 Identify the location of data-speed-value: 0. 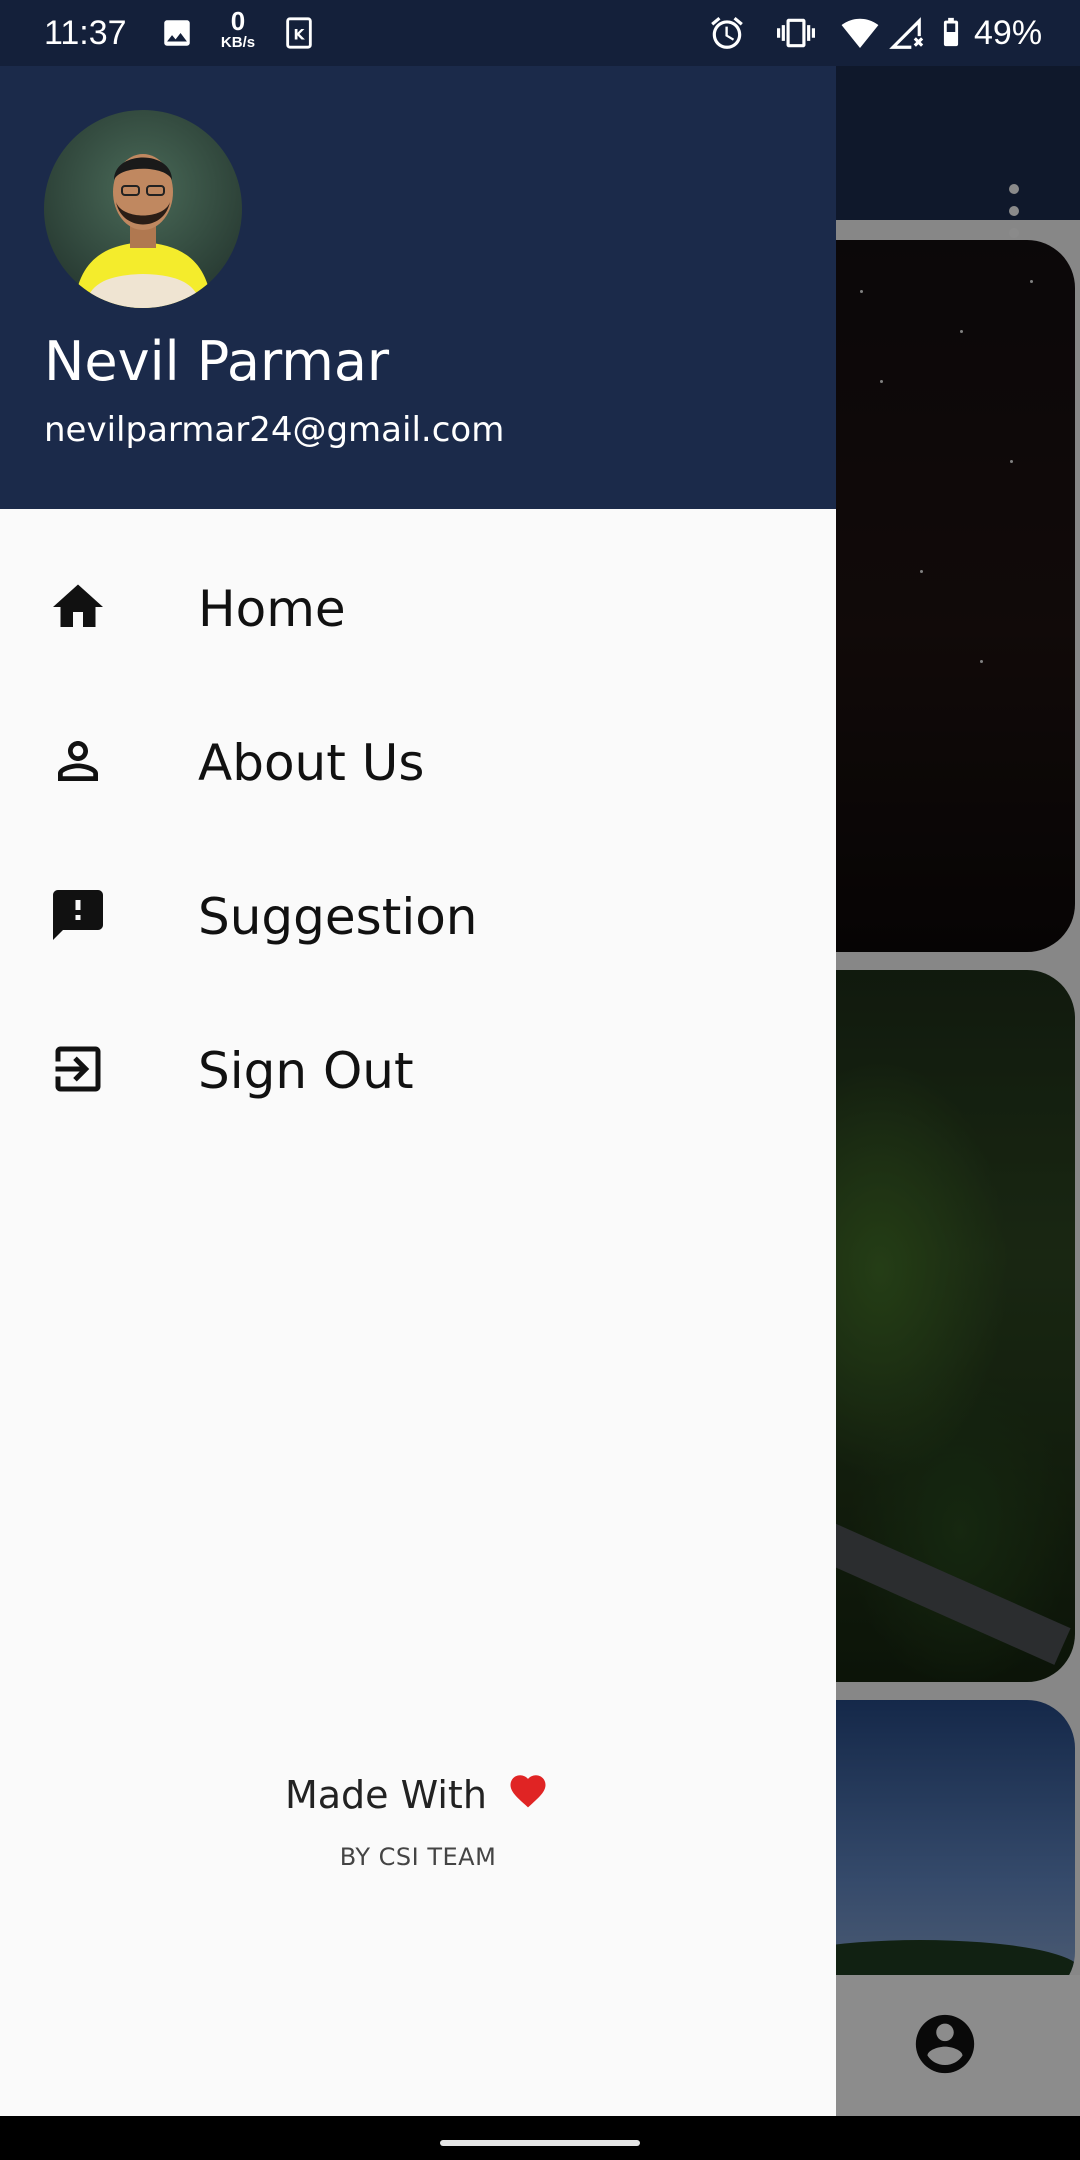
(238, 21).